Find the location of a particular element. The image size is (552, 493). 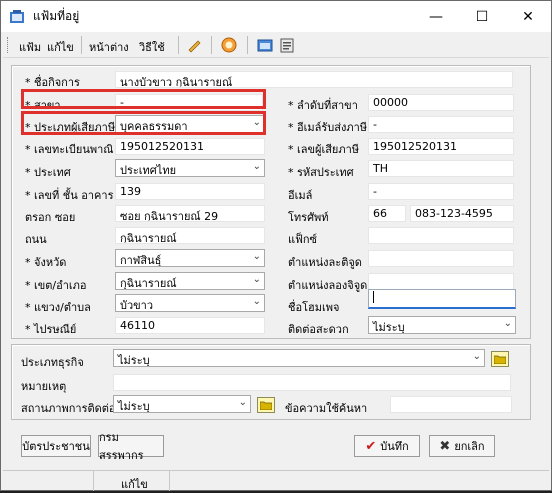

tax-id-field: 195012520131 is located at coordinates (441, 146).